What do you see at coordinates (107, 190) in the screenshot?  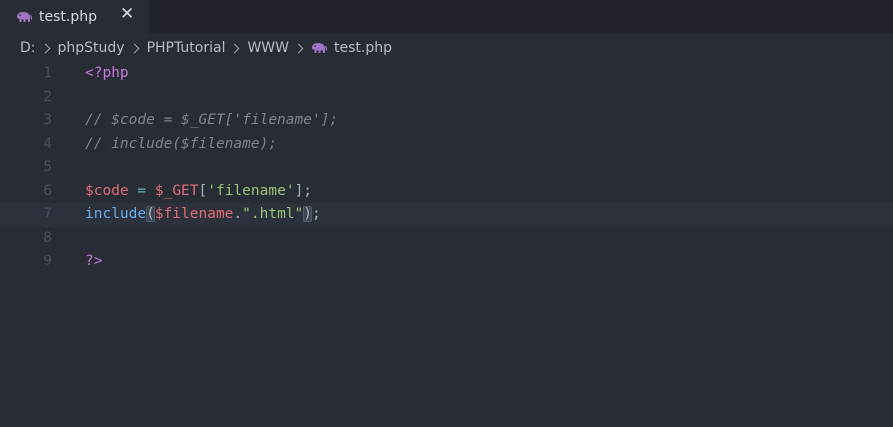 I see `code-token-var: $code` at bounding box center [107, 190].